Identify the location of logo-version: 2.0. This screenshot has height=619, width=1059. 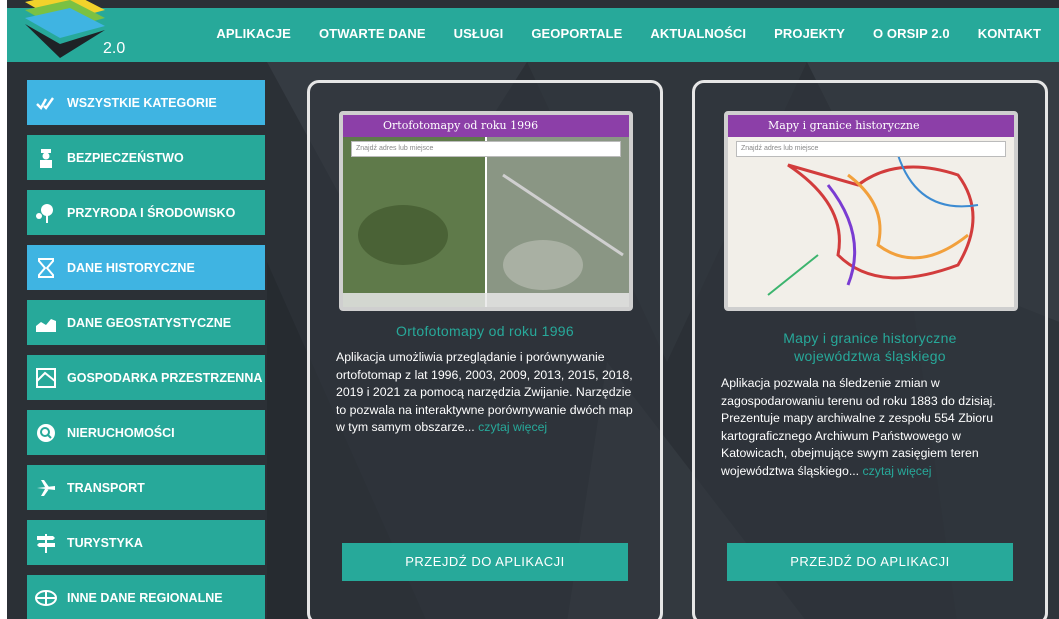
(114, 48).